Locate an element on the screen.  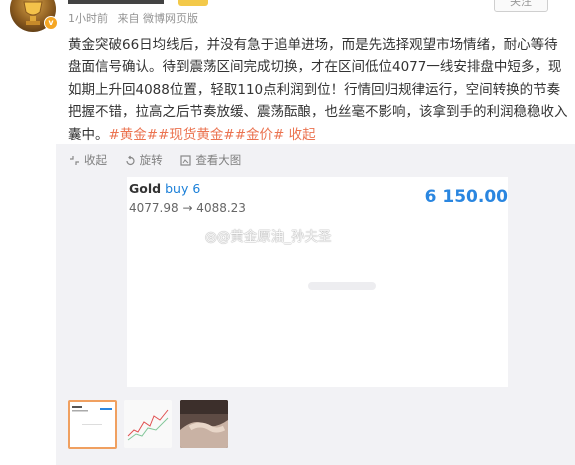
thumbnail-trade-screenshot is located at coordinates (92, 424).